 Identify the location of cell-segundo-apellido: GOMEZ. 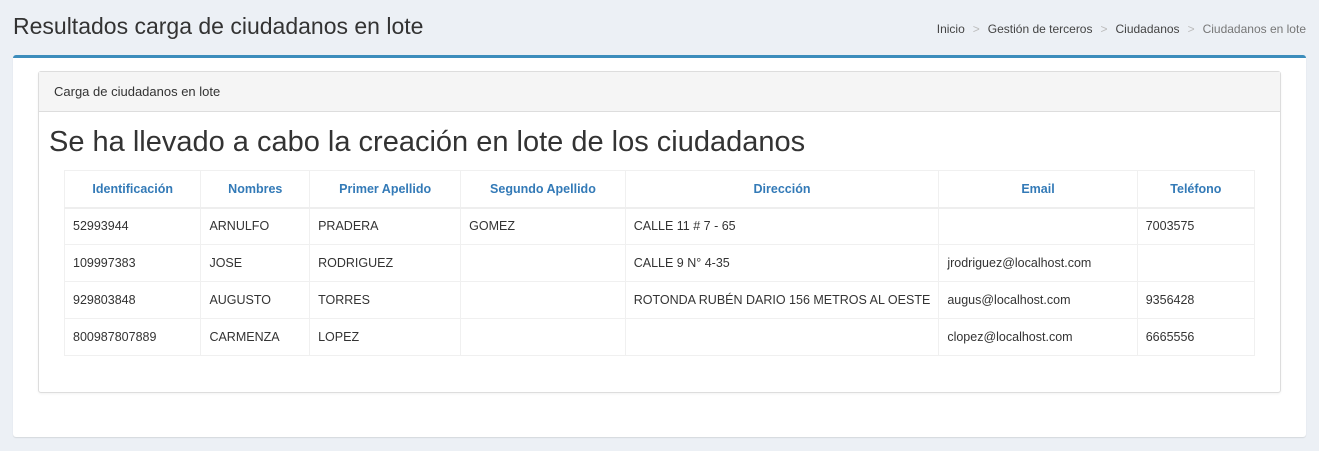
(543, 226).